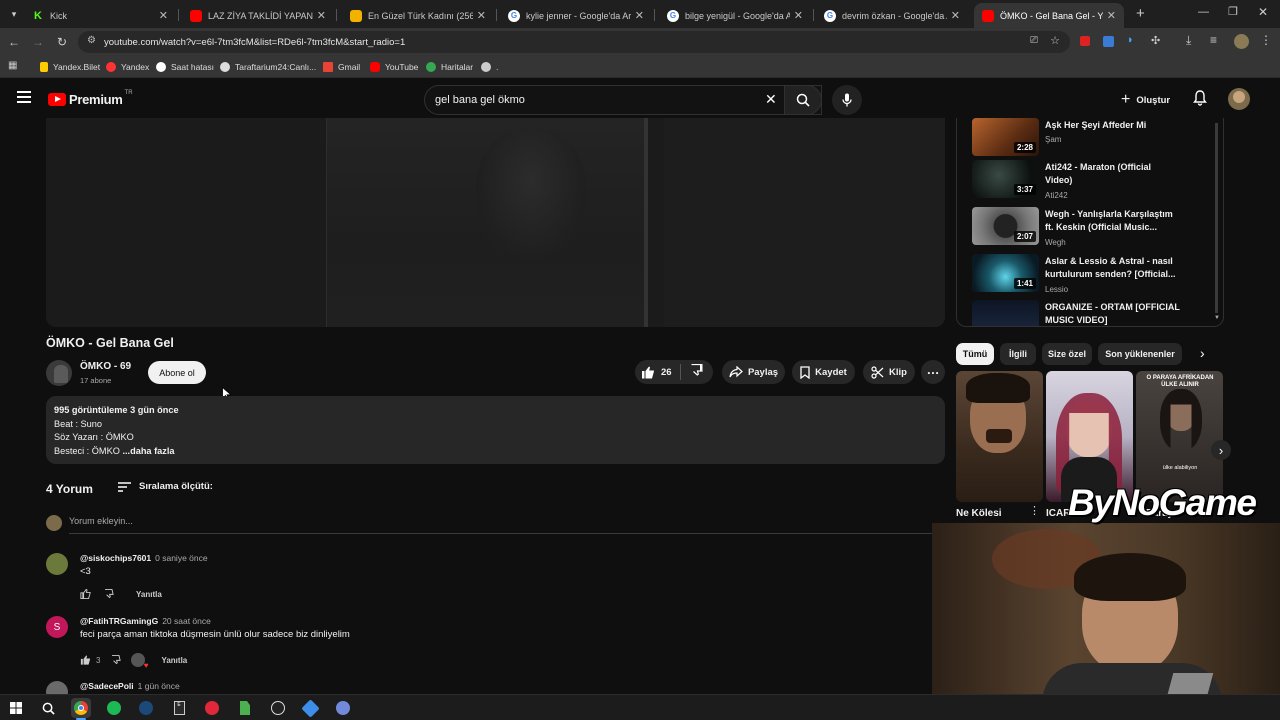 Image resolution: width=1280 pixels, height=720 pixels. I want to click on playlist-item: ORGANIZE - ORTAM [OFFICIAL MUSIC VIDEO], so click(1092, 313).